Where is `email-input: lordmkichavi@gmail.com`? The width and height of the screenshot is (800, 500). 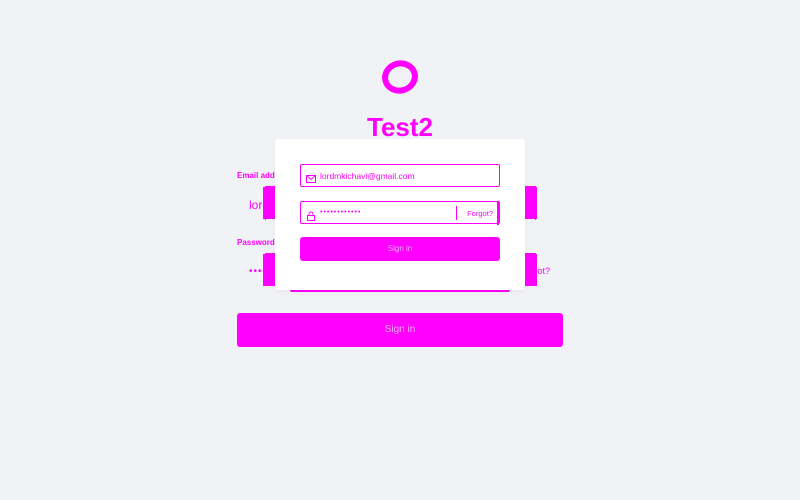 email-input: lordmkichavi@gmail.com is located at coordinates (367, 176).